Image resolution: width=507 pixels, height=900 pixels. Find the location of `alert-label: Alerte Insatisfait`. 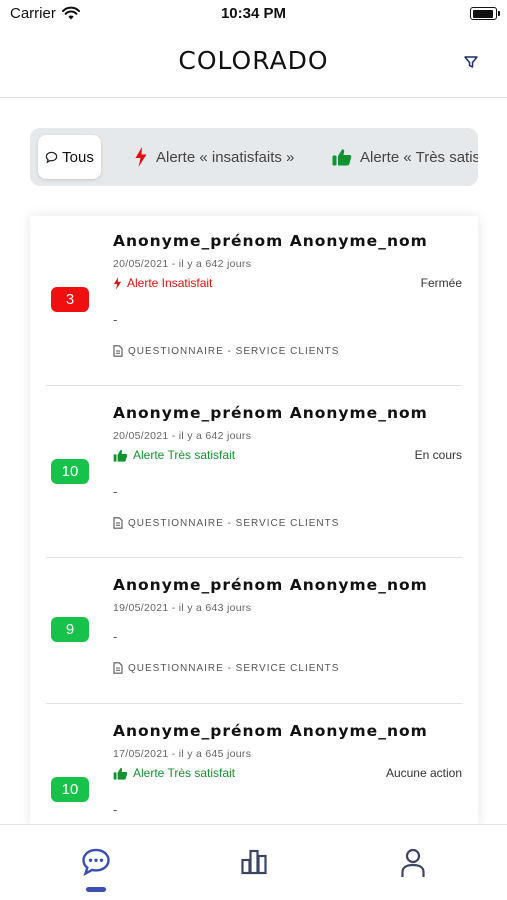

alert-label: Alerte Insatisfait is located at coordinates (162, 283).